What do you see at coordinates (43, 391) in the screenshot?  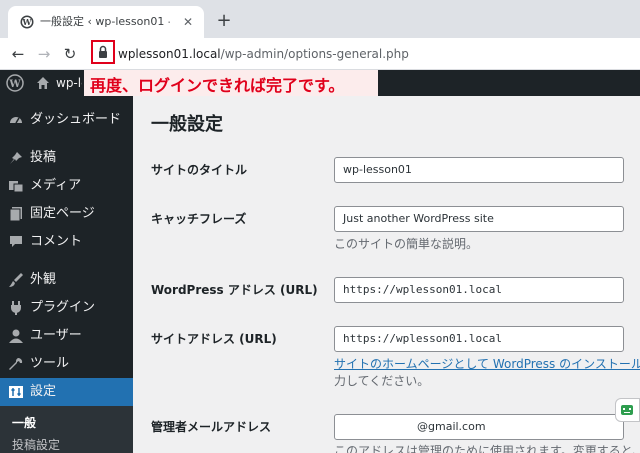 I see `sidebar-item-label: 設定` at bounding box center [43, 391].